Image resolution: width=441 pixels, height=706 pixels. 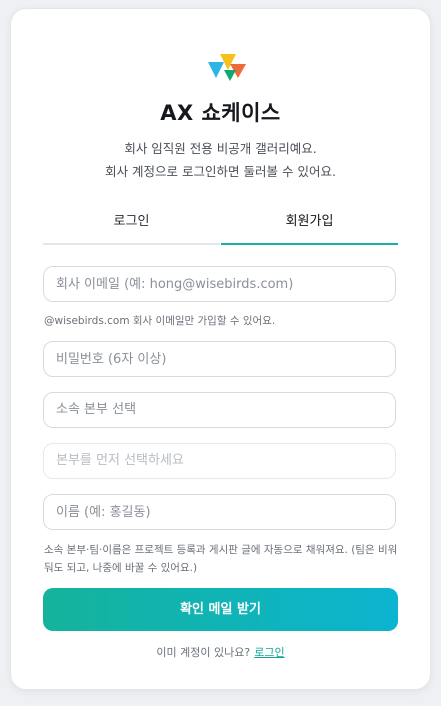 I want to click on tab-signup: 회원가입, so click(x=309, y=225).